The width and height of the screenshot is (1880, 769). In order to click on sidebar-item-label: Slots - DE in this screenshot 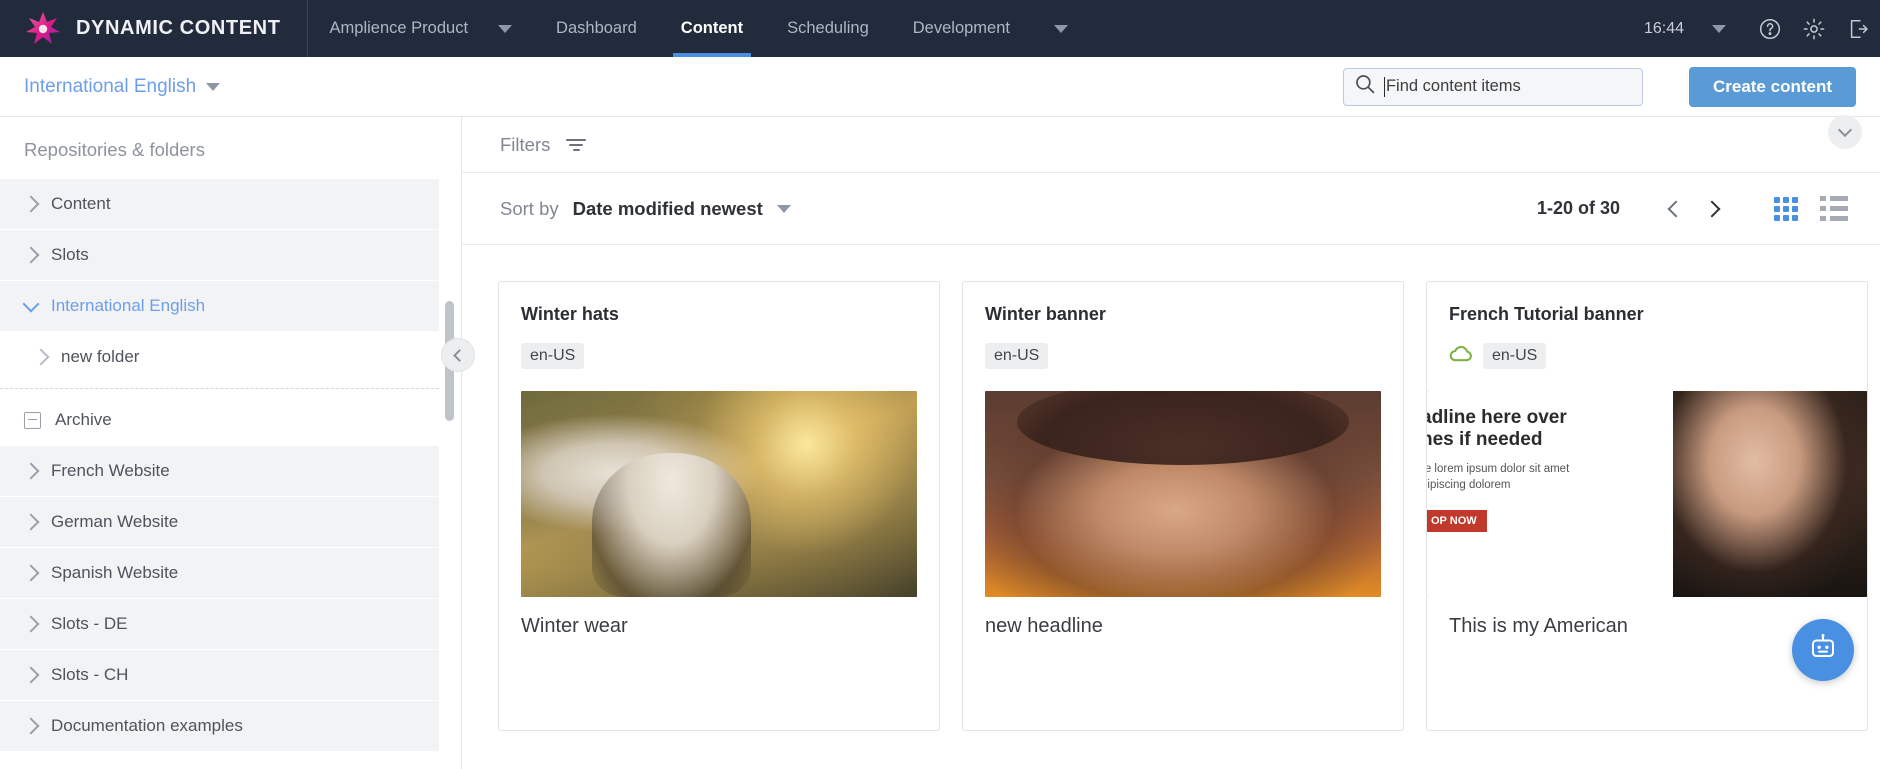, I will do `click(89, 623)`.